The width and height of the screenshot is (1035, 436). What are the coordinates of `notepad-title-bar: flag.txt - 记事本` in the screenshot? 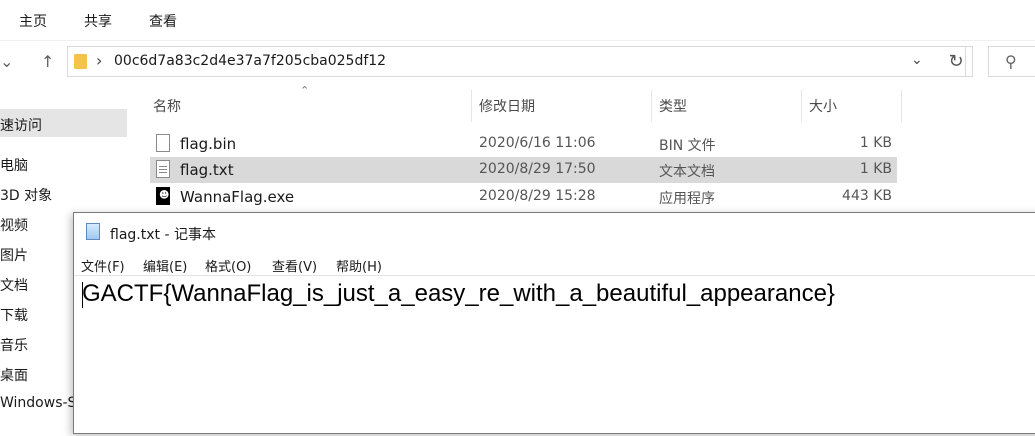 It's located at (554, 231).